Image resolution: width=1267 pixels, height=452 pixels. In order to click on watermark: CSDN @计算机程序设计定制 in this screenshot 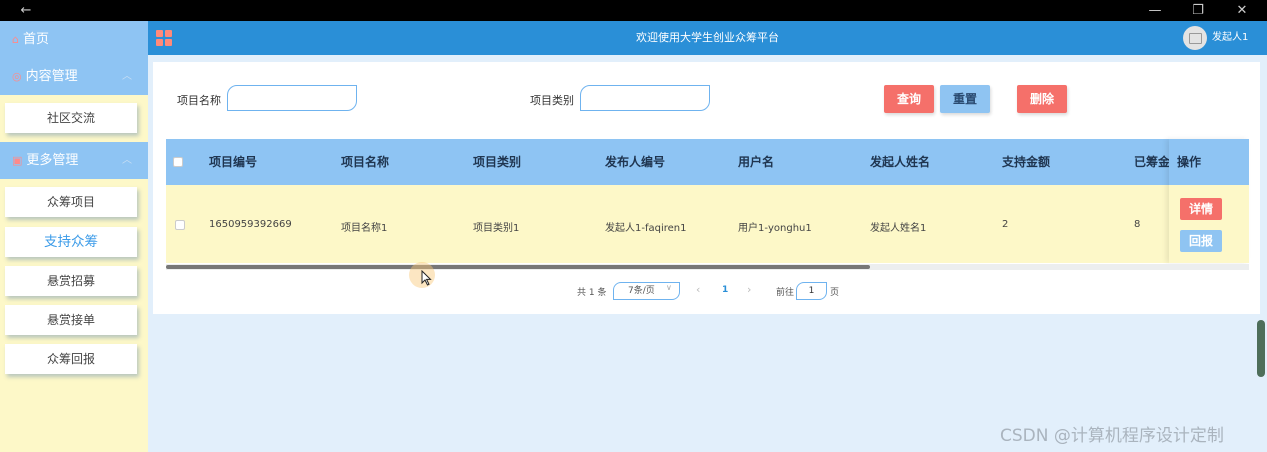, I will do `click(1112, 436)`.